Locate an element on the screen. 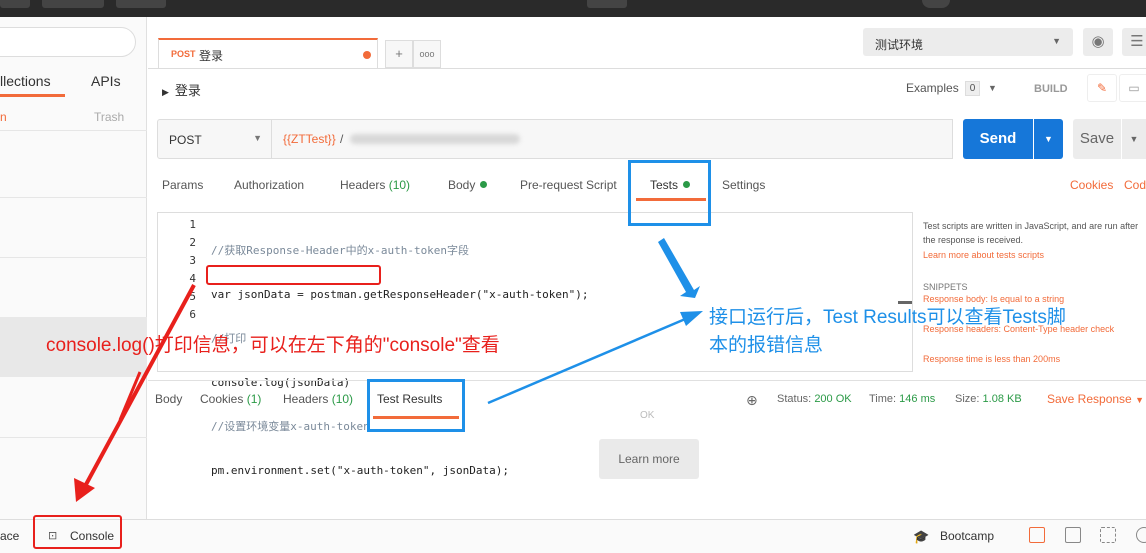 The image size is (1146, 553). red-arrow-short is located at coordinates (130, 396).